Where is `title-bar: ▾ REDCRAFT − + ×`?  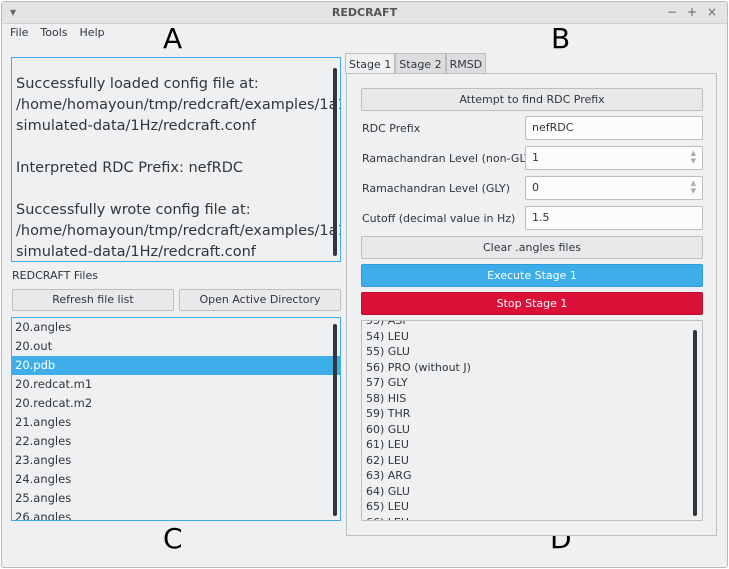 title-bar: ▾ REDCRAFT − + × is located at coordinates (364, 13).